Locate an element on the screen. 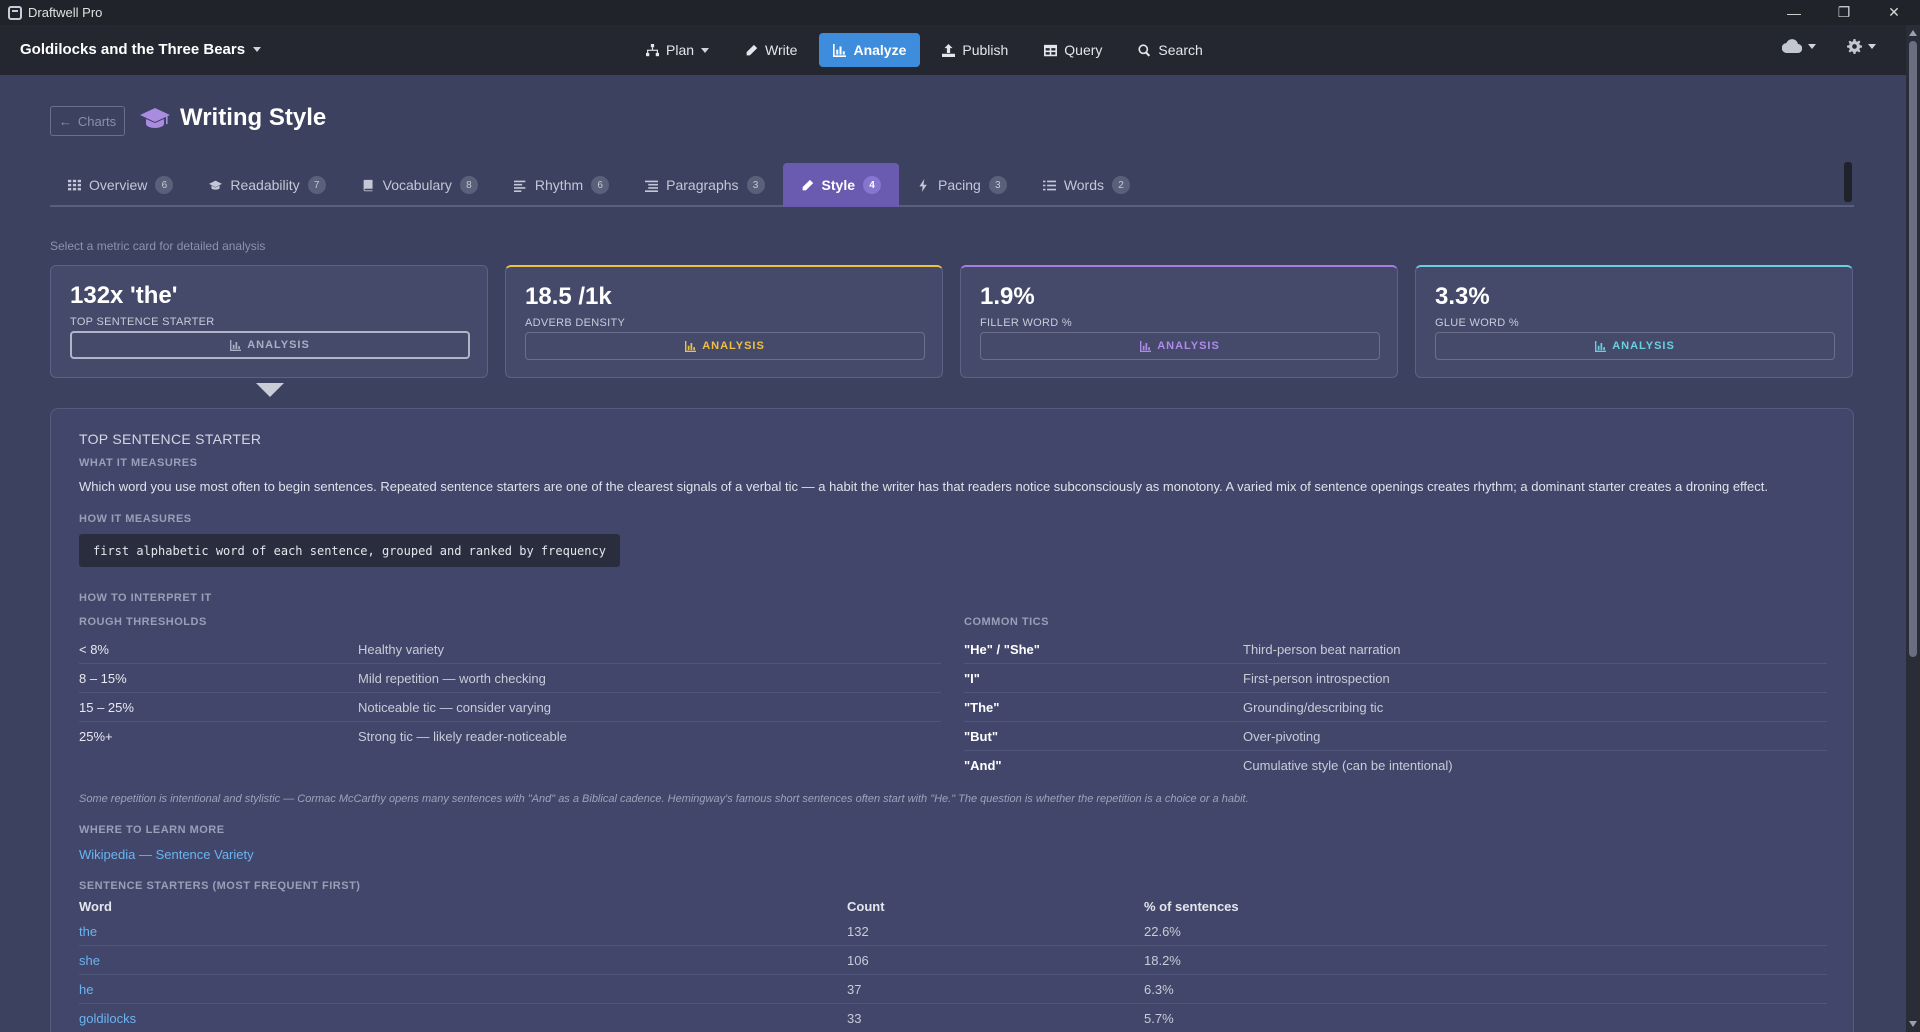 Image resolution: width=1920 pixels, height=1032 pixels. scrollbar-thumb is located at coordinates (1913, 349).